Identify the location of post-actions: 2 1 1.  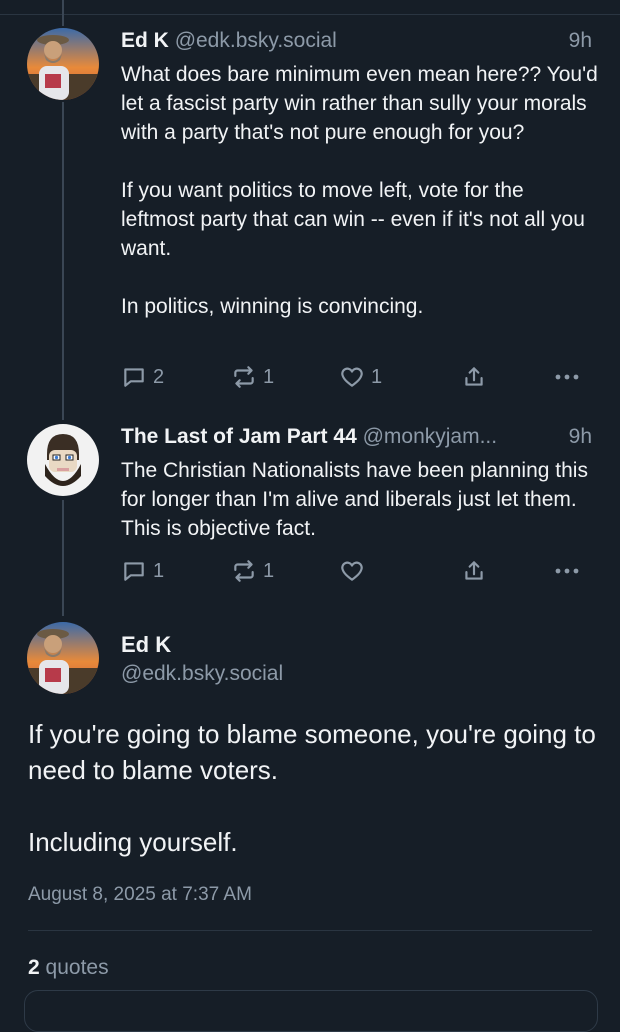
(356, 379).